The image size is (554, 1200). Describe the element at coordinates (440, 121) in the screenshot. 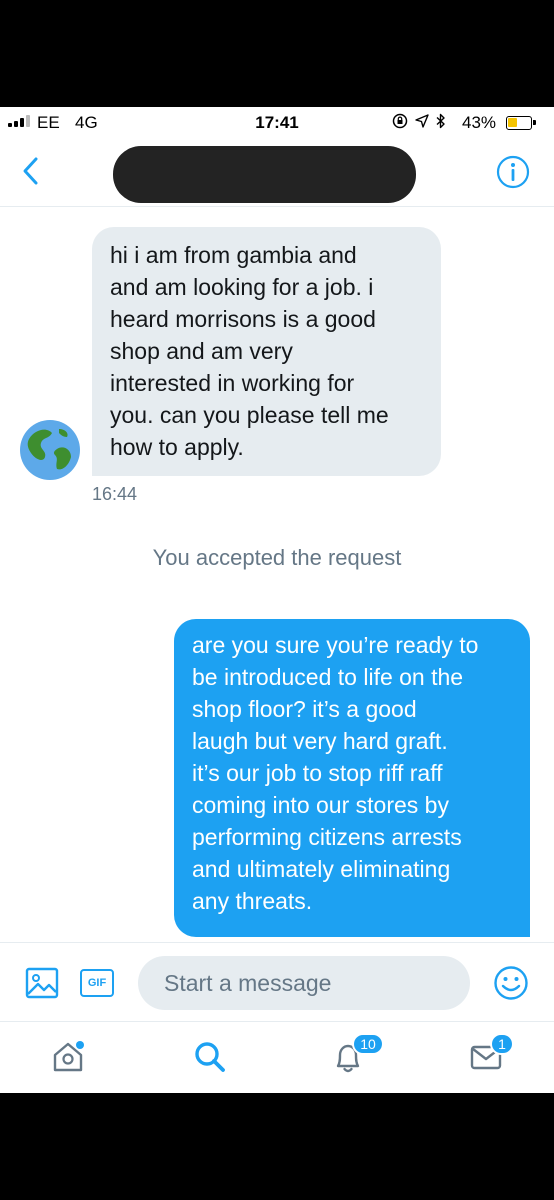

I see `bluetooth-icon` at that location.